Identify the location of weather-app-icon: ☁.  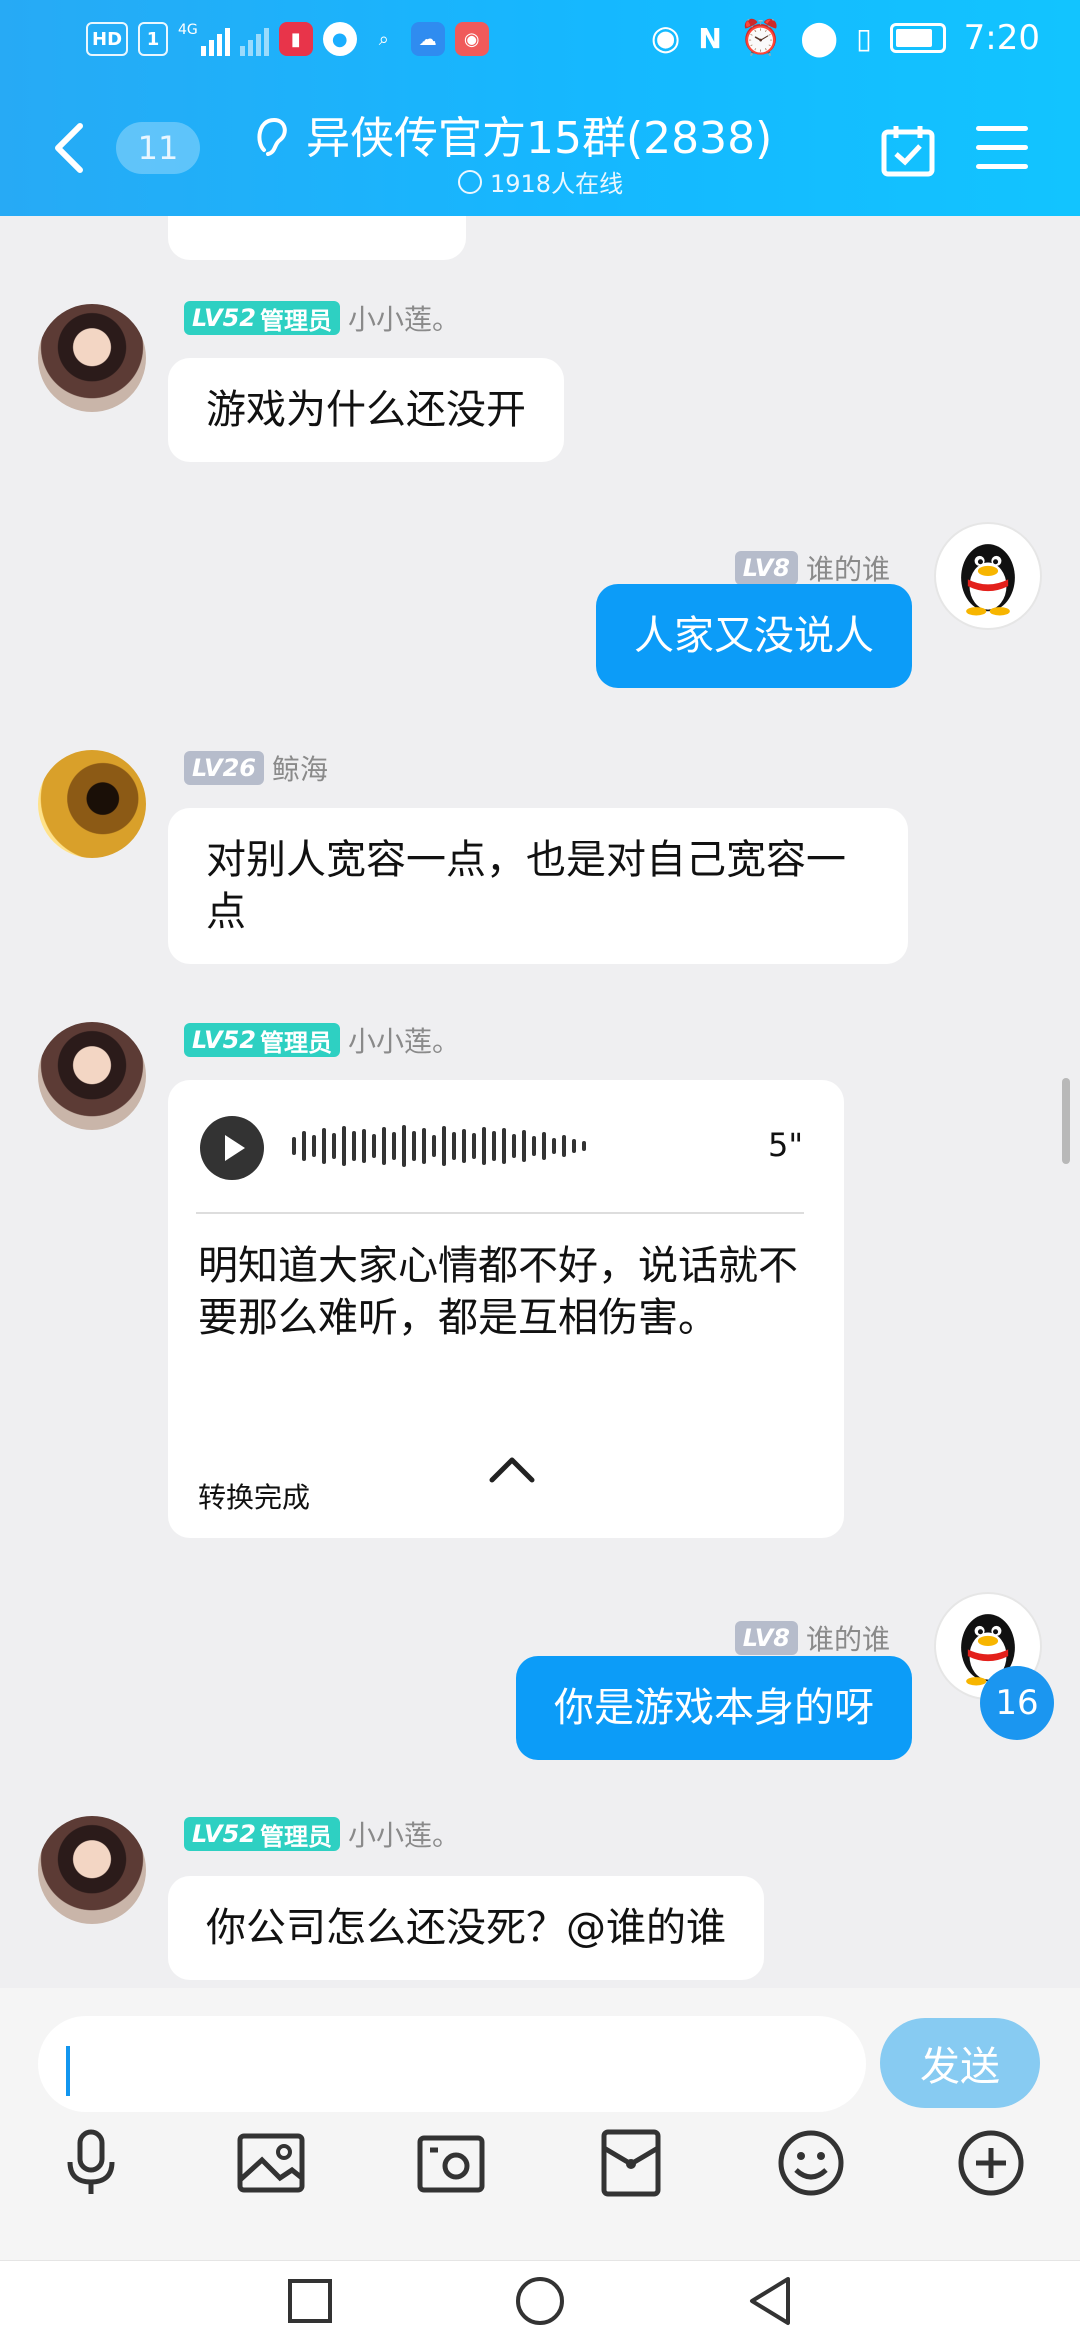
(427, 39).